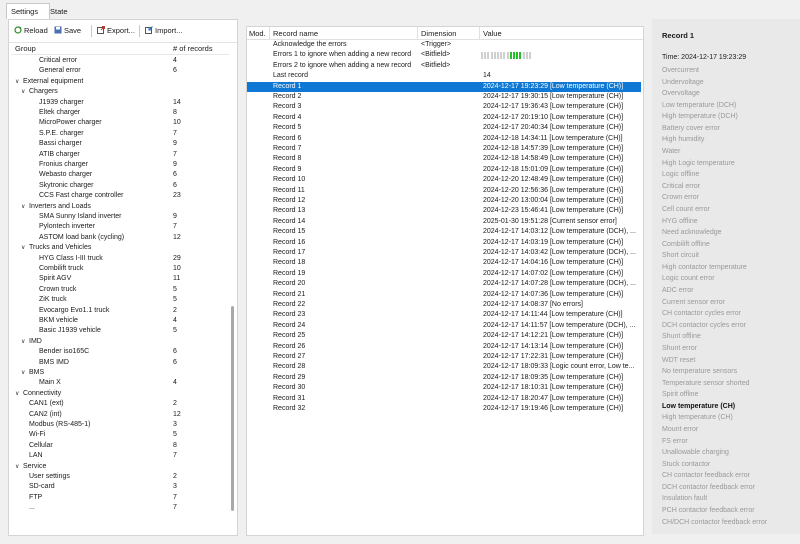  I want to click on tree-scrollbar, so click(232, 408).